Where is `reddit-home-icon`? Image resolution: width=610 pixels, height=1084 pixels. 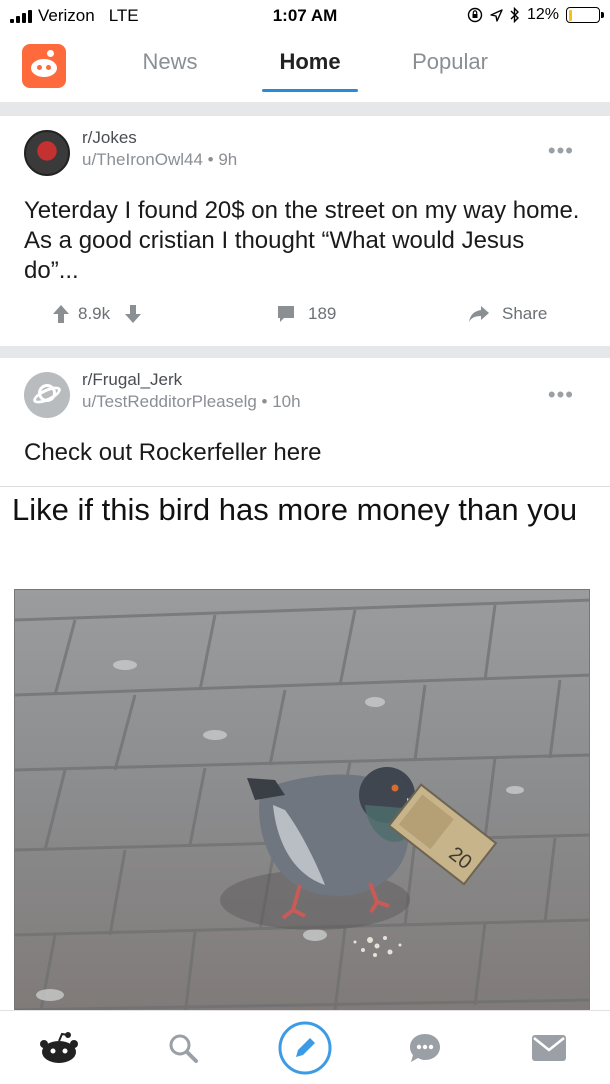
reddit-home-icon is located at coordinates (59, 1048).